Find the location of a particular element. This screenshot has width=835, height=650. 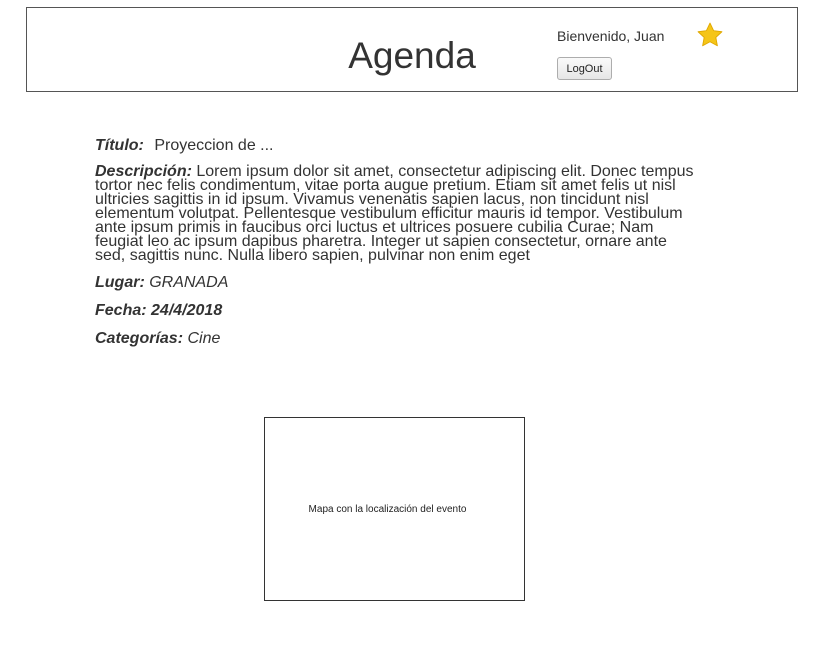

star-icon is located at coordinates (710, 35).